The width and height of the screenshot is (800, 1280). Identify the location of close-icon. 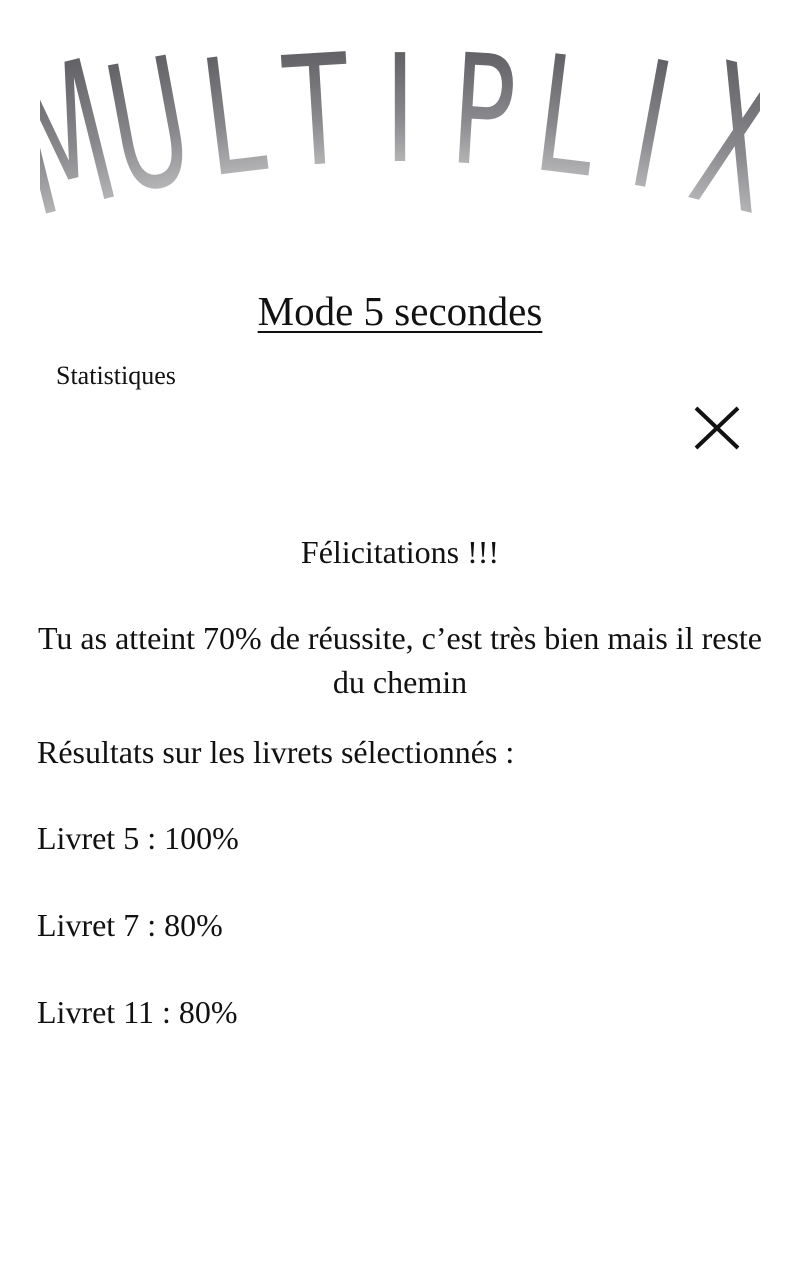
(717, 428).